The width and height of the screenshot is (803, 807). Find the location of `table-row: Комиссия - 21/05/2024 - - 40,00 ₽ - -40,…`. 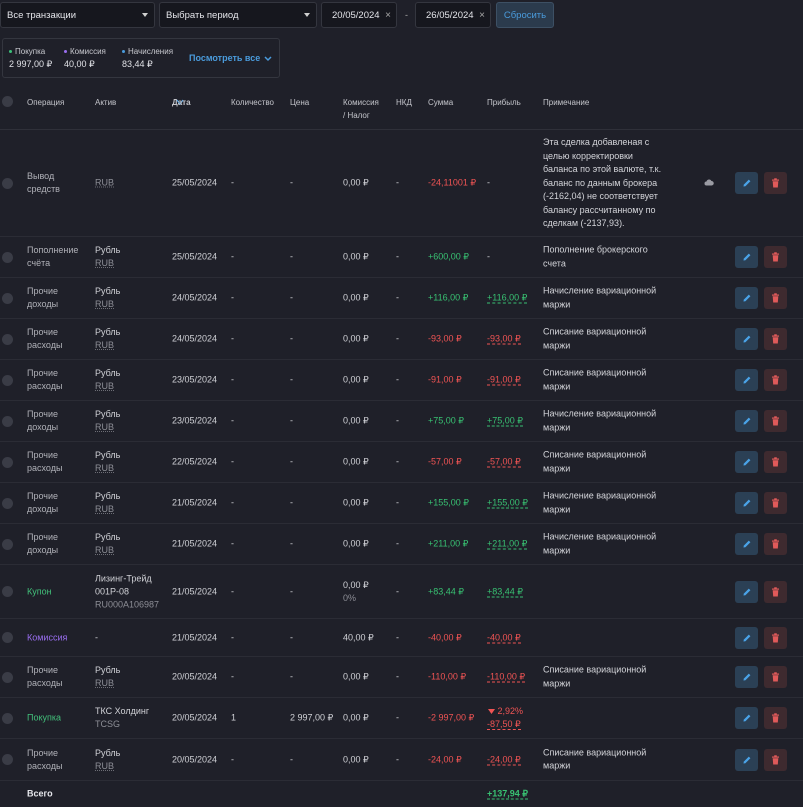

table-row: Комиссия - 21/05/2024 - - 40,00 ₽ - -40,… is located at coordinates (401, 638).